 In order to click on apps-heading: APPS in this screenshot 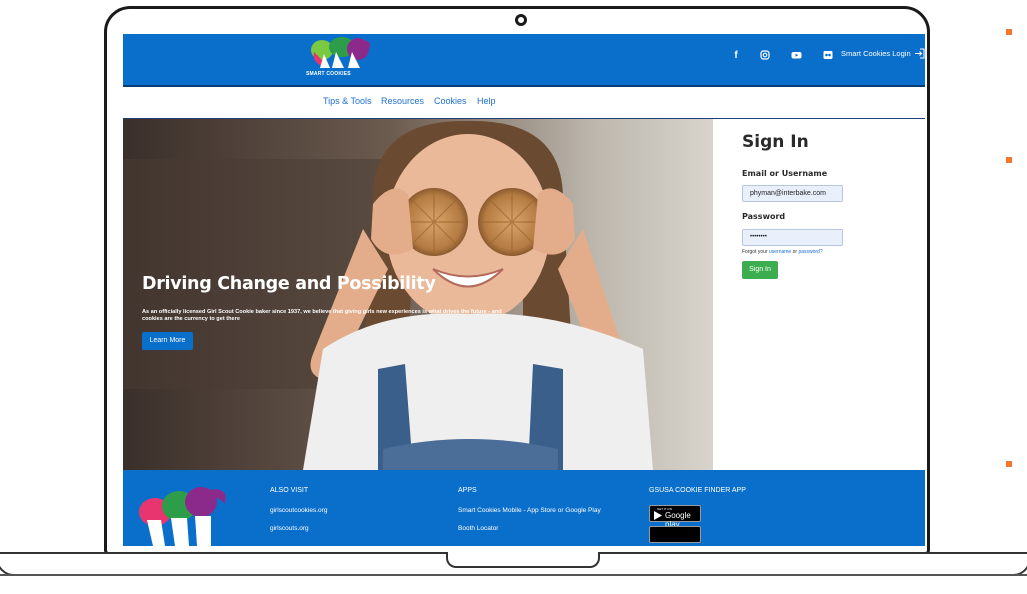, I will do `click(467, 490)`.